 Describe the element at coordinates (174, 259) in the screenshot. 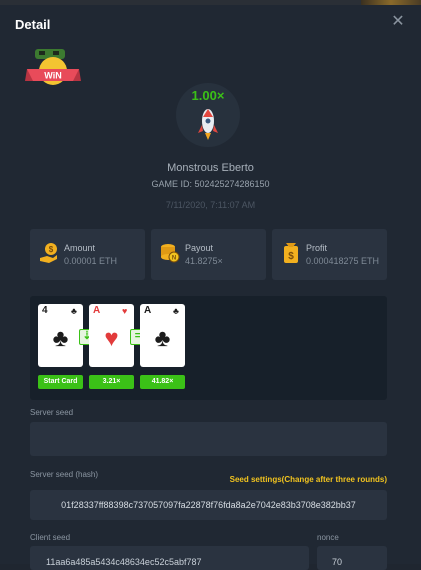

I see `svg-text: N` at that location.